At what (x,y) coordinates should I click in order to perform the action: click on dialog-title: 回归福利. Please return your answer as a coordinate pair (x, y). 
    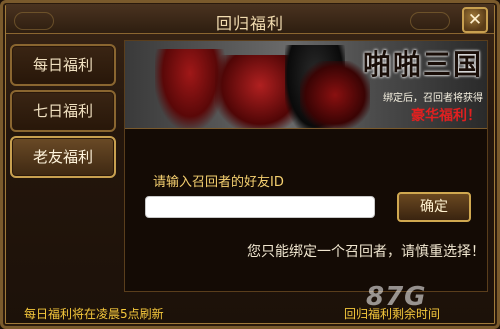
    Looking at the image, I should click on (249, 23).